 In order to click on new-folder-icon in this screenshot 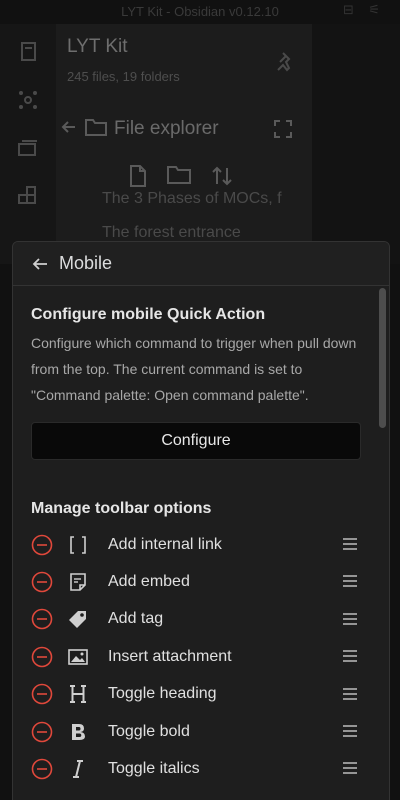, I will do `click(179, 178)`.